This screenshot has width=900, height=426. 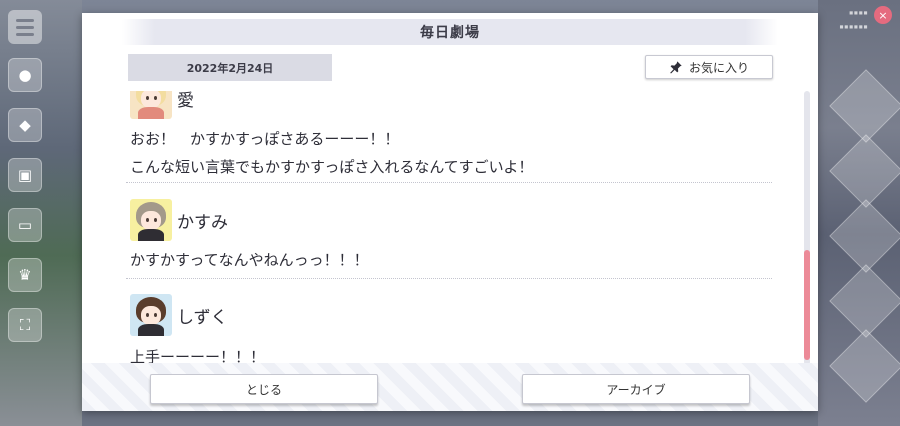 What do you see at coordinates (332, 167) in the screenshot?
I see `message-line: こんな短い言葉でもかすかすっぽさ入れるなんてすごいよ！` at bounding box center [332, 167].